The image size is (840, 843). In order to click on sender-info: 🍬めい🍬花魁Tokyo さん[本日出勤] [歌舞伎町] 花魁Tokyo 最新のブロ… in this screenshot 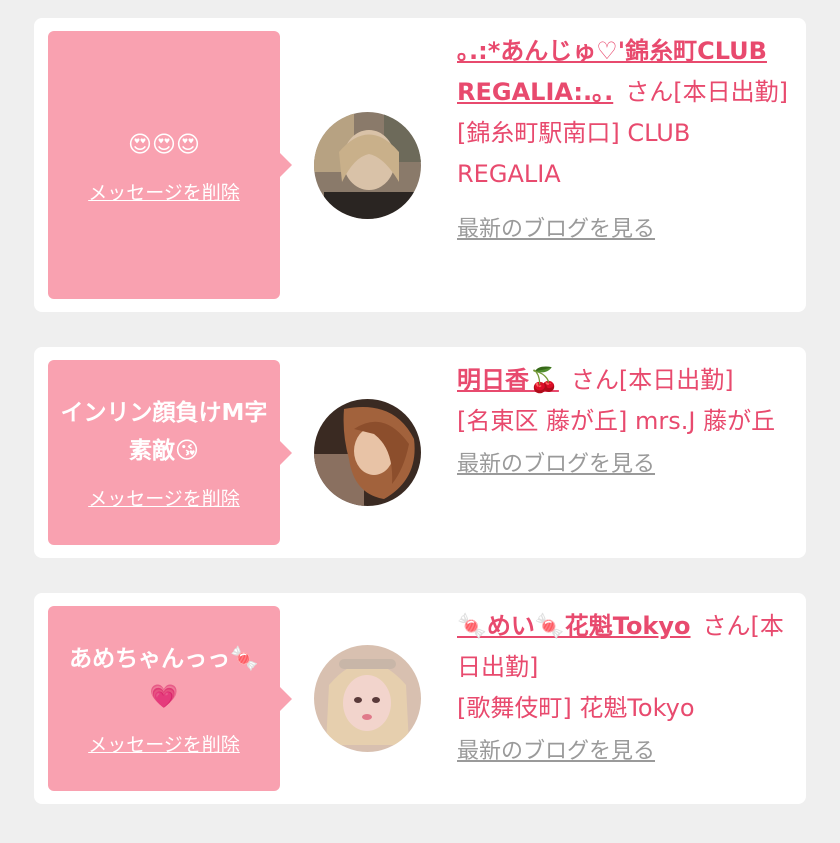, I will do `click(627, 689)`.